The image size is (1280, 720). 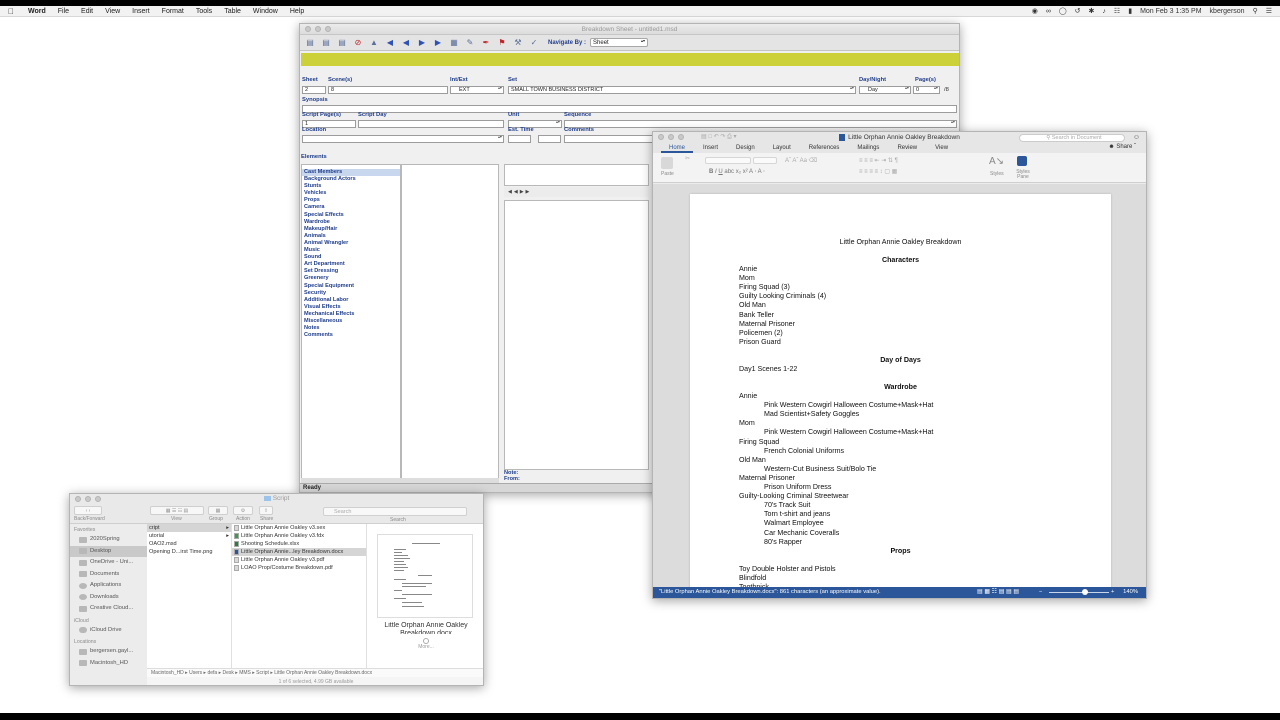 I want to click on zoom-slider-knob, so click(x=1085, y=592).